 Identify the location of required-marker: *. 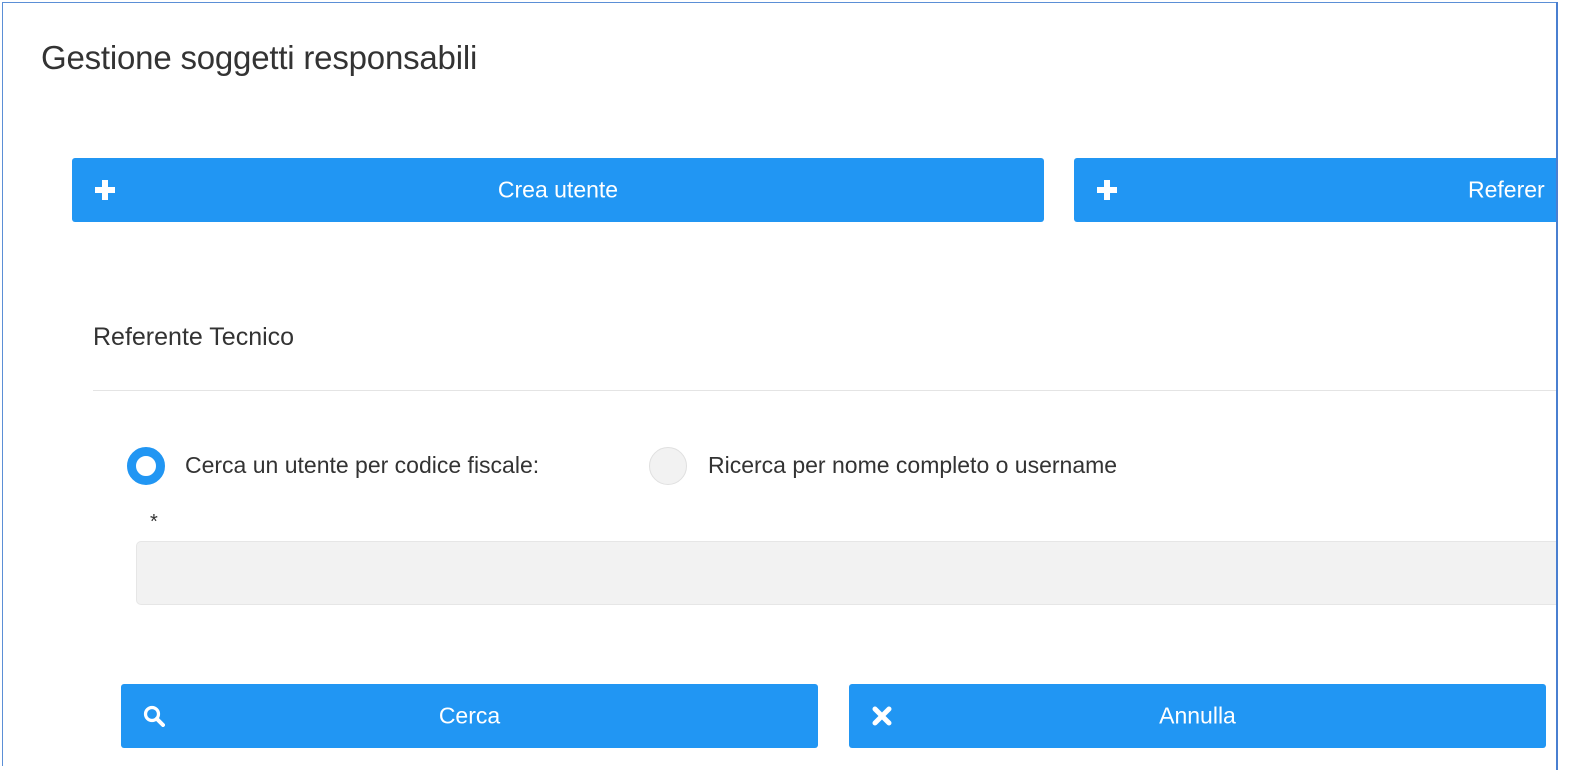
(154, 522).